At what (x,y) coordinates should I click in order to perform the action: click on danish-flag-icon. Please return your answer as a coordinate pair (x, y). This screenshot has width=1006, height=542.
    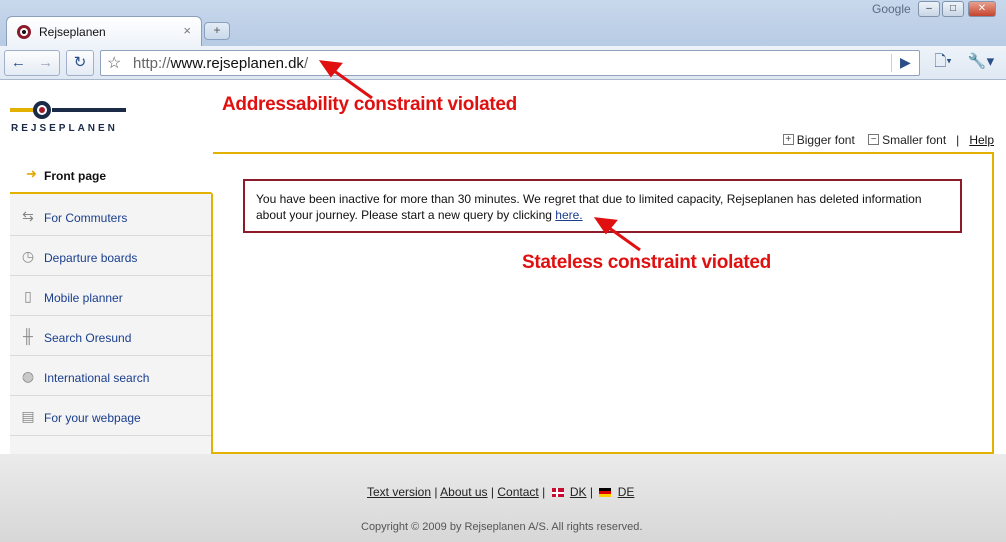
    Looking at the image, I should click on (557, 493).